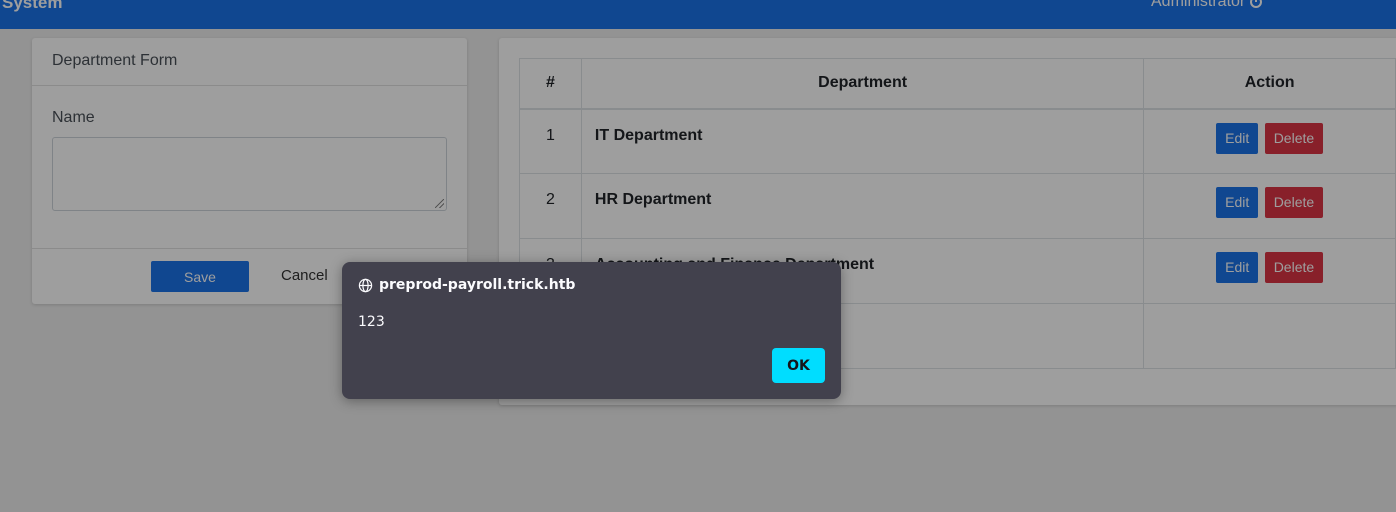  Describe the element at coordinates (371, 322) in the screenshot. I see `dialog-message: 123` at that location.